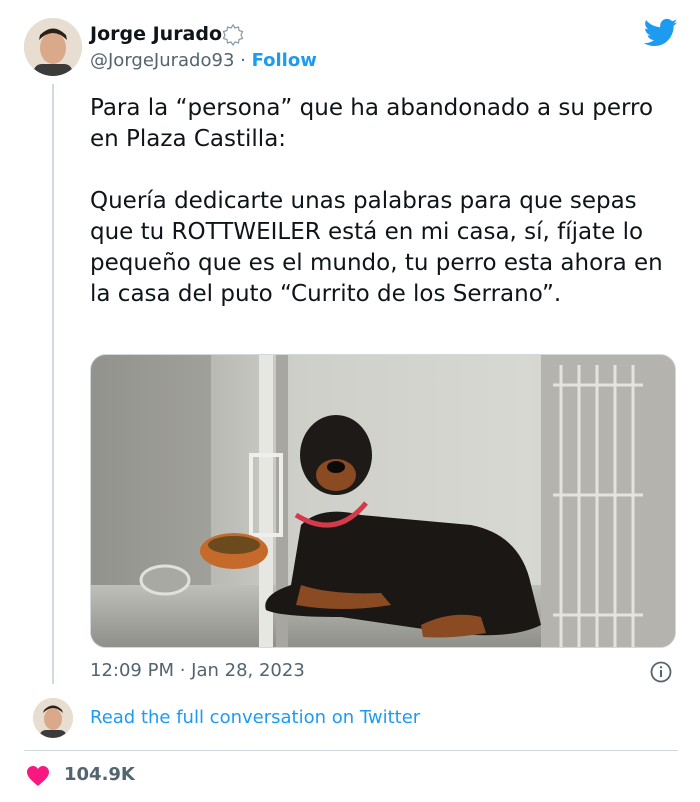 The height and width of the screenshot is (802, 700). What do you see at coordinates (284, 60) in the screenshot?
I see `follow-button: Follow` at bounding box center [284, 60].